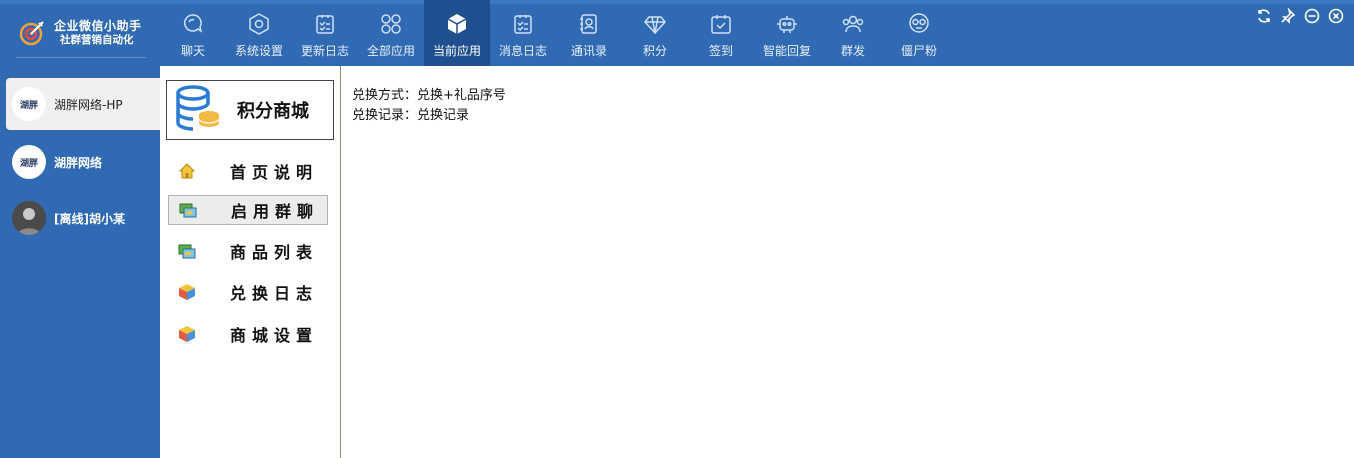 This screenshot has height=458, width=1354. I want to click on nav-group-send: 群发, so click(853, 33).